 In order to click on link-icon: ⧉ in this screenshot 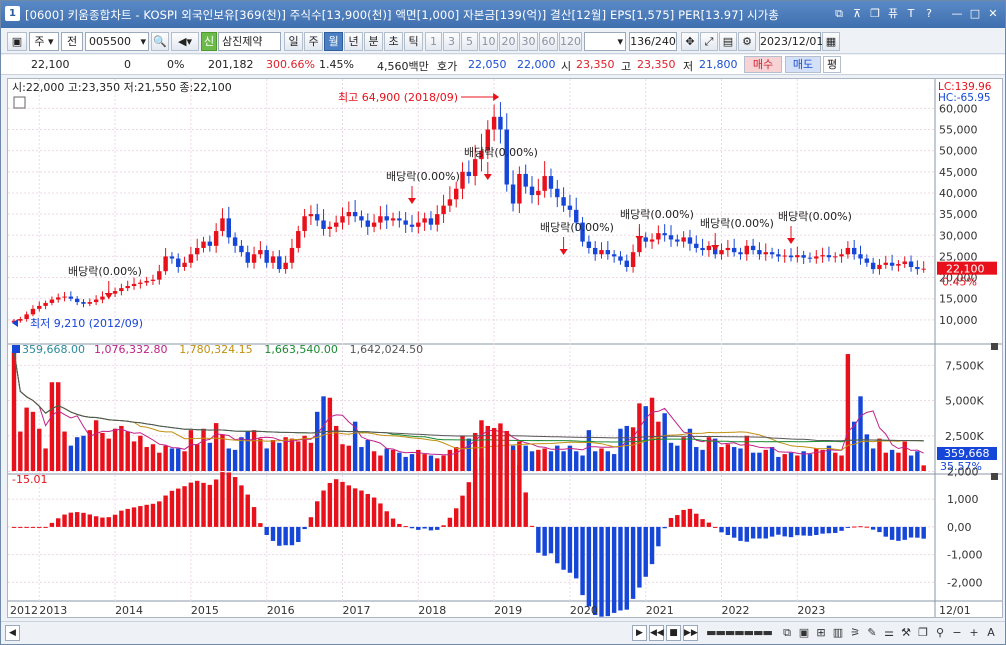, I will do `click(839, 13)`.